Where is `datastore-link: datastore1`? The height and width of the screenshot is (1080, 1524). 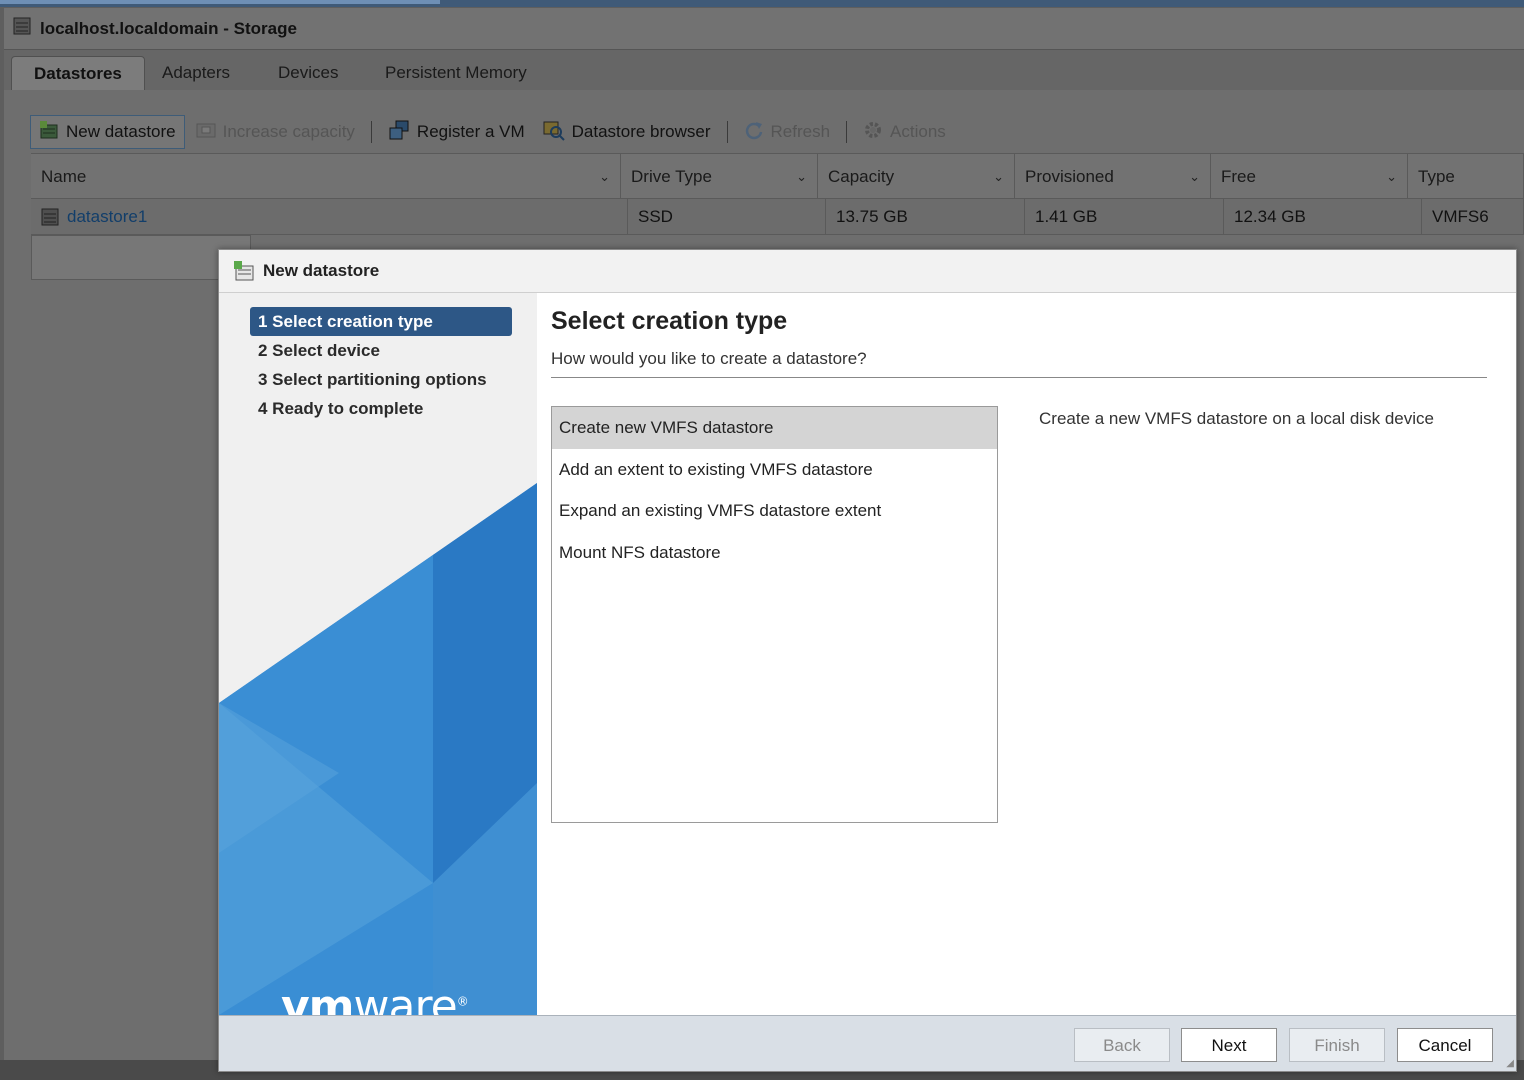 datastore-link: datastore1 is located at coordinates (107, 217).